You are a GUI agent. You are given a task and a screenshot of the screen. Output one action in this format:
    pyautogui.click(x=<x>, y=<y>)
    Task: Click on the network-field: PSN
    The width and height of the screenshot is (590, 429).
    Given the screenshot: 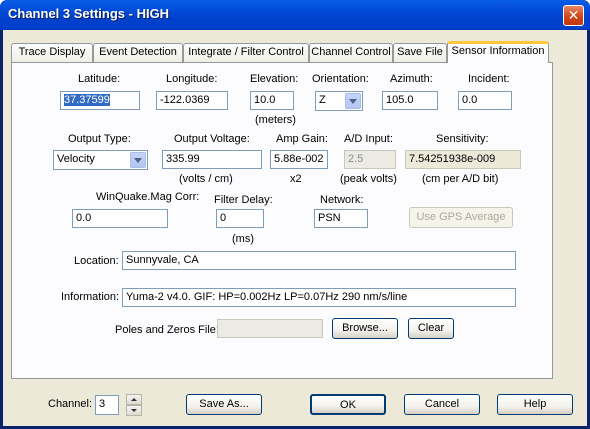 What is the action you would take?
    pyautogui.click(x=341, y=218)
    